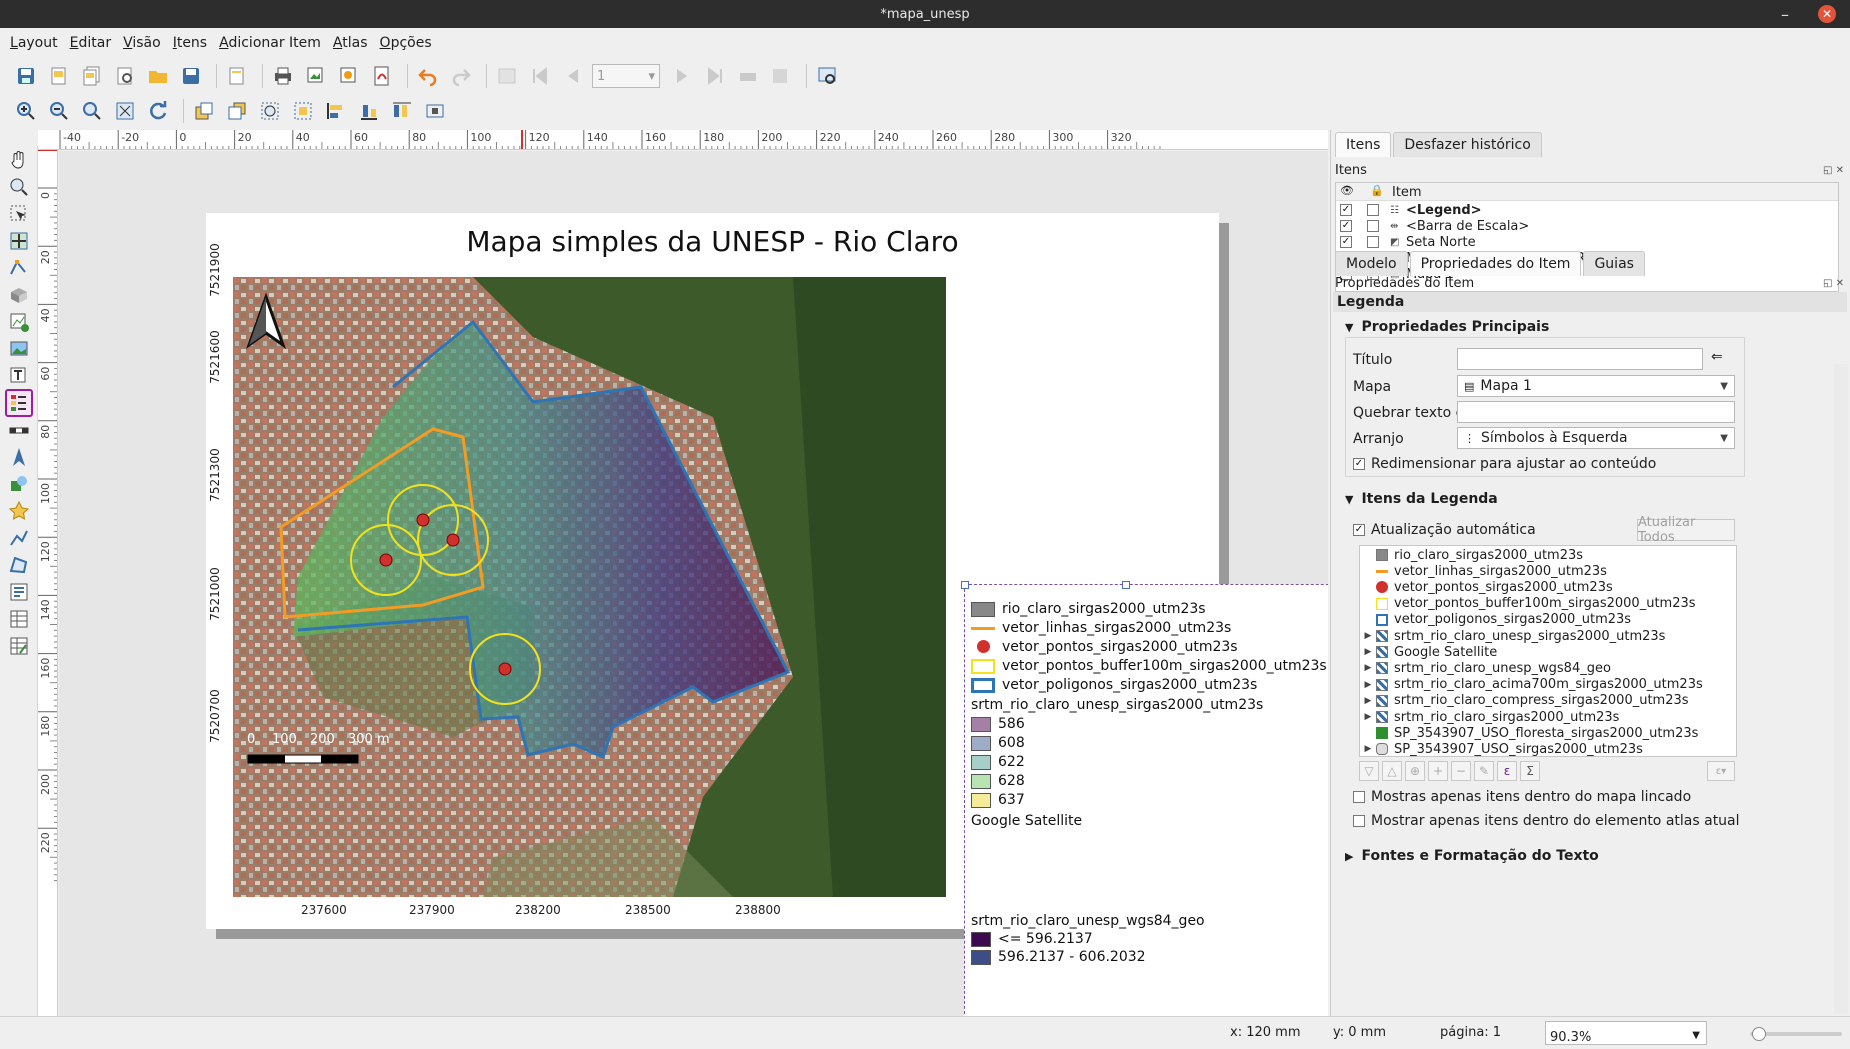 The height and width of the screenshot is (1049, 1850). I want to click on add-html-icon, so click(19, 592).